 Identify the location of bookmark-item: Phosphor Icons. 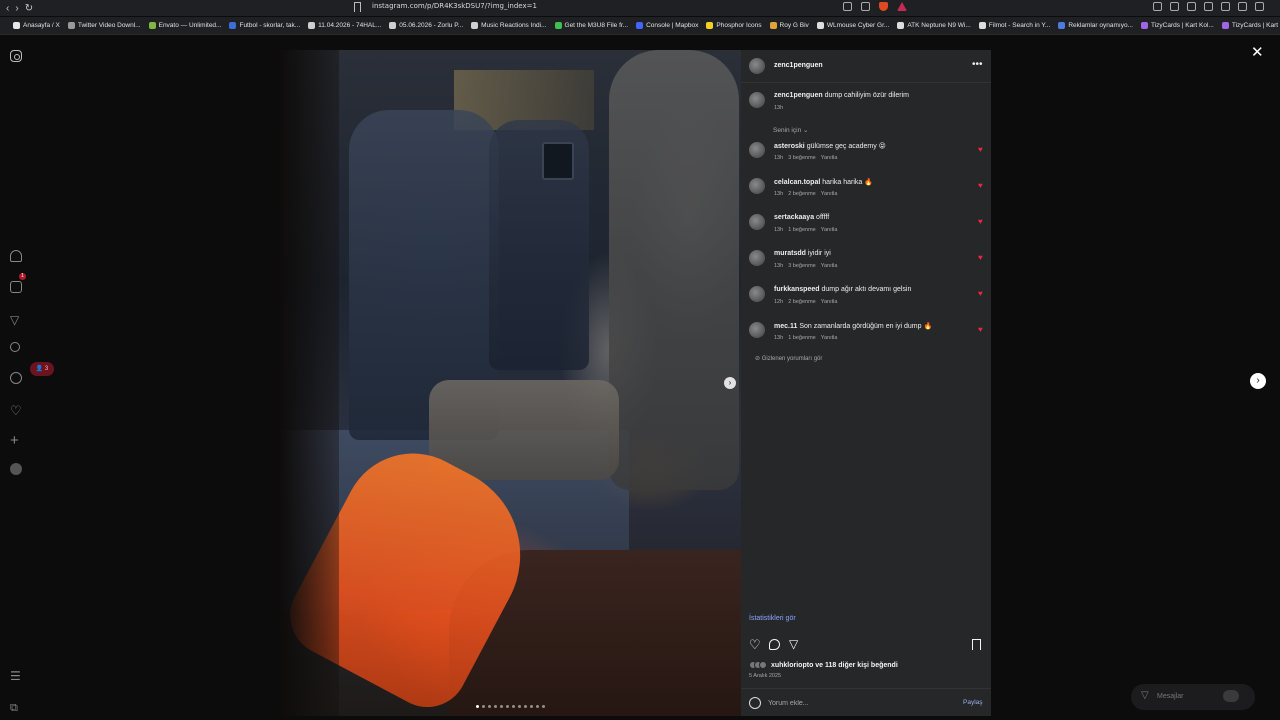
(734, 25).